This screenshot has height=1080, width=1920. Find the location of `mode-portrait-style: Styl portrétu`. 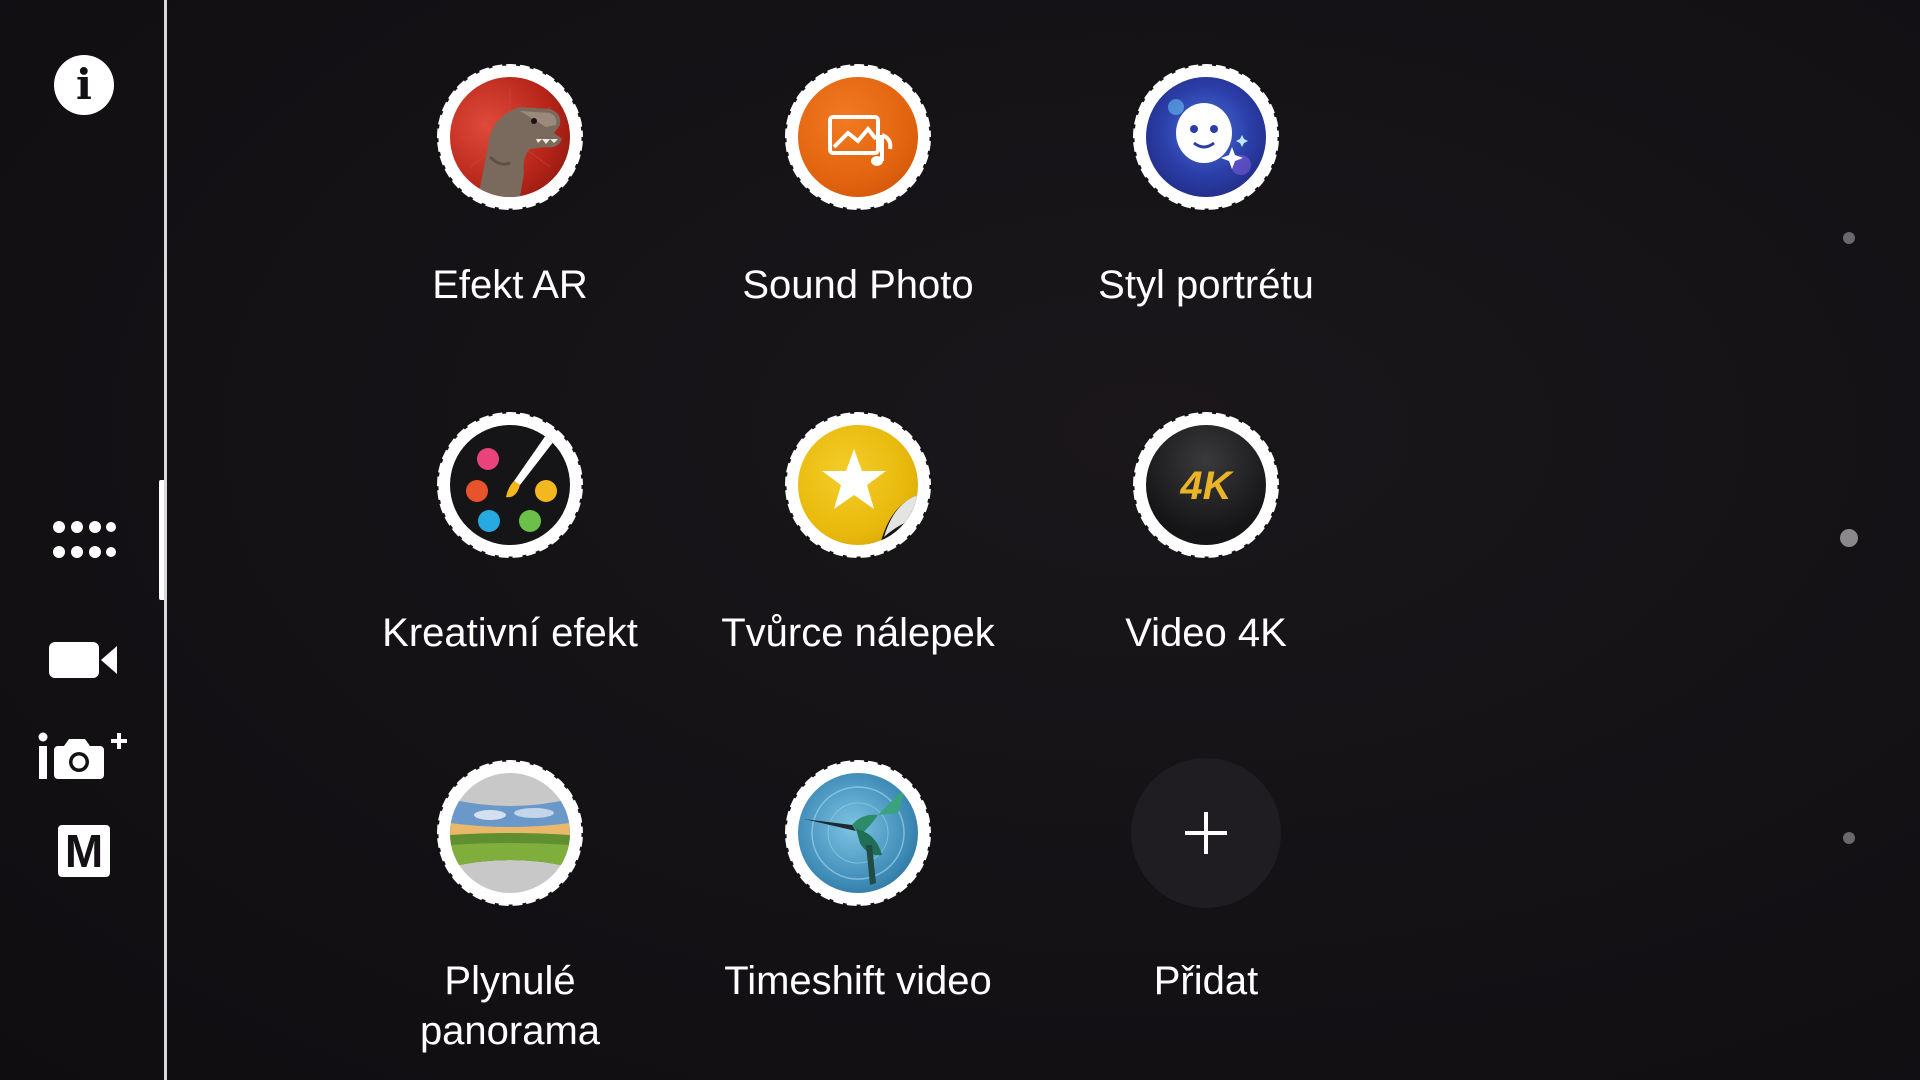

mode-portrait-style: Styl portrétu is located at coordinates (1206, 186).